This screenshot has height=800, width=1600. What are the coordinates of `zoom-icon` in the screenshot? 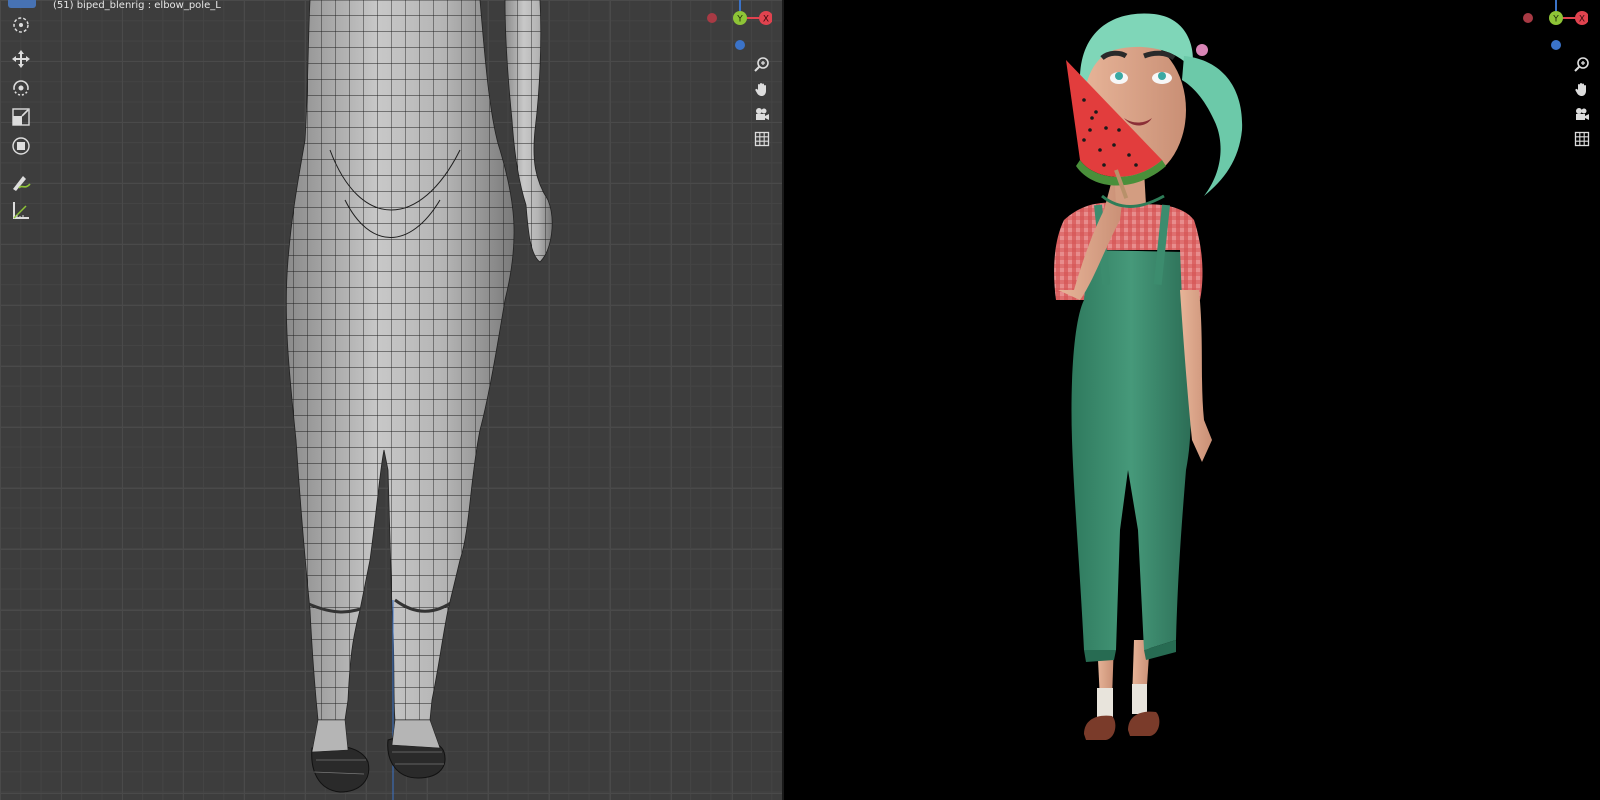 It's located at (1582, 64).